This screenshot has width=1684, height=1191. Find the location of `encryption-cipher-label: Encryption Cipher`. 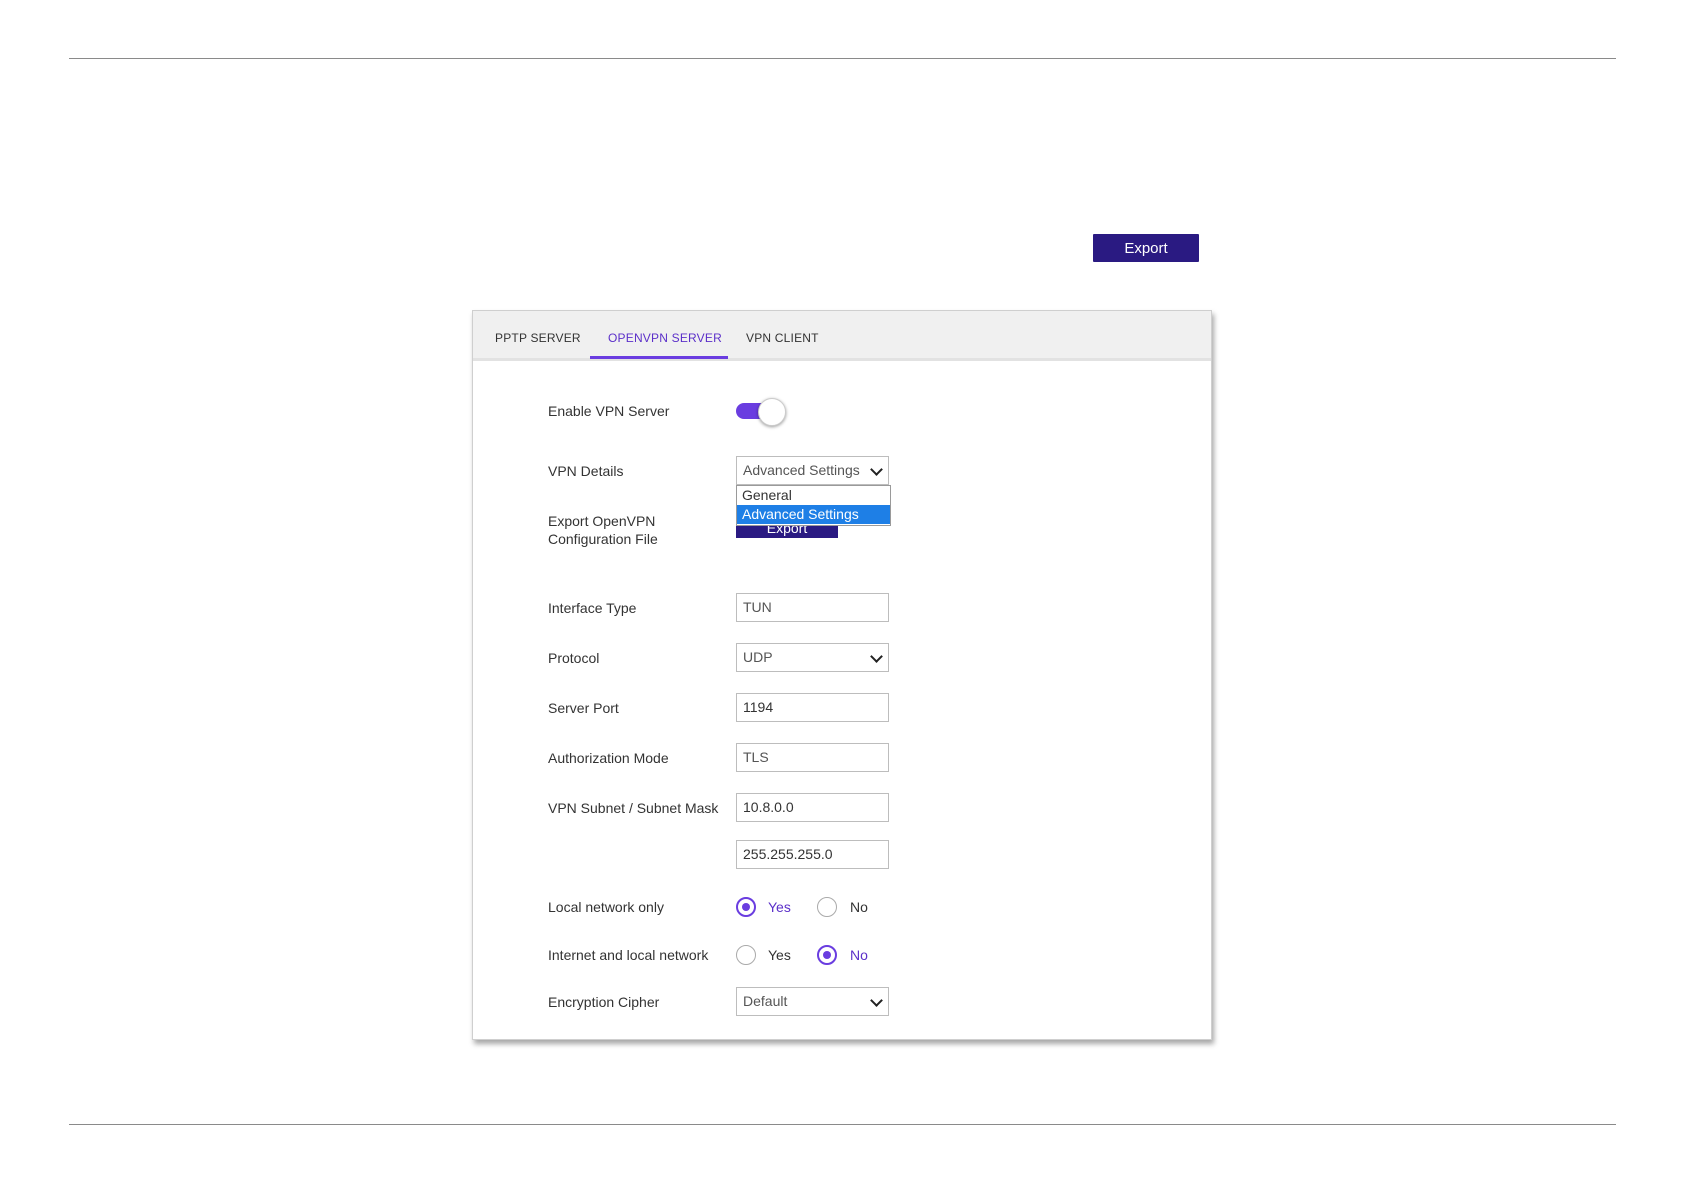

encryption-cipher-label: Encryption Cipher is located at coordinates (604, 1002).